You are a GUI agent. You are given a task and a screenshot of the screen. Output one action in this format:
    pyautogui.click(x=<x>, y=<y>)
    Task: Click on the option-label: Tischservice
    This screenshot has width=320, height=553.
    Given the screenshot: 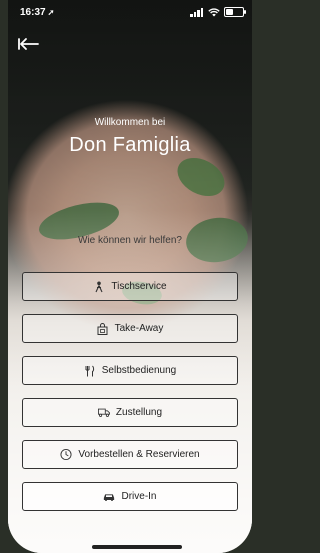 What is the action you would take?
    pyautogui.click(x=139, y=286)
    